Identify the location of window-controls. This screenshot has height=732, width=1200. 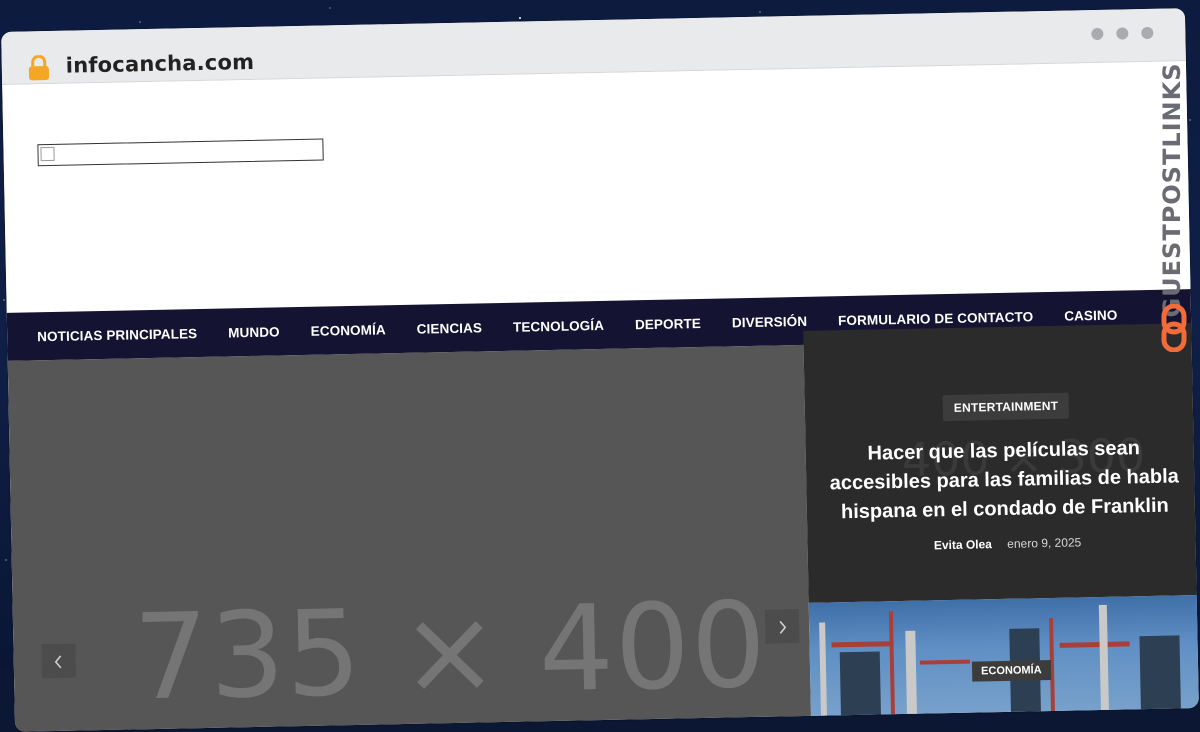
(1122, 33).